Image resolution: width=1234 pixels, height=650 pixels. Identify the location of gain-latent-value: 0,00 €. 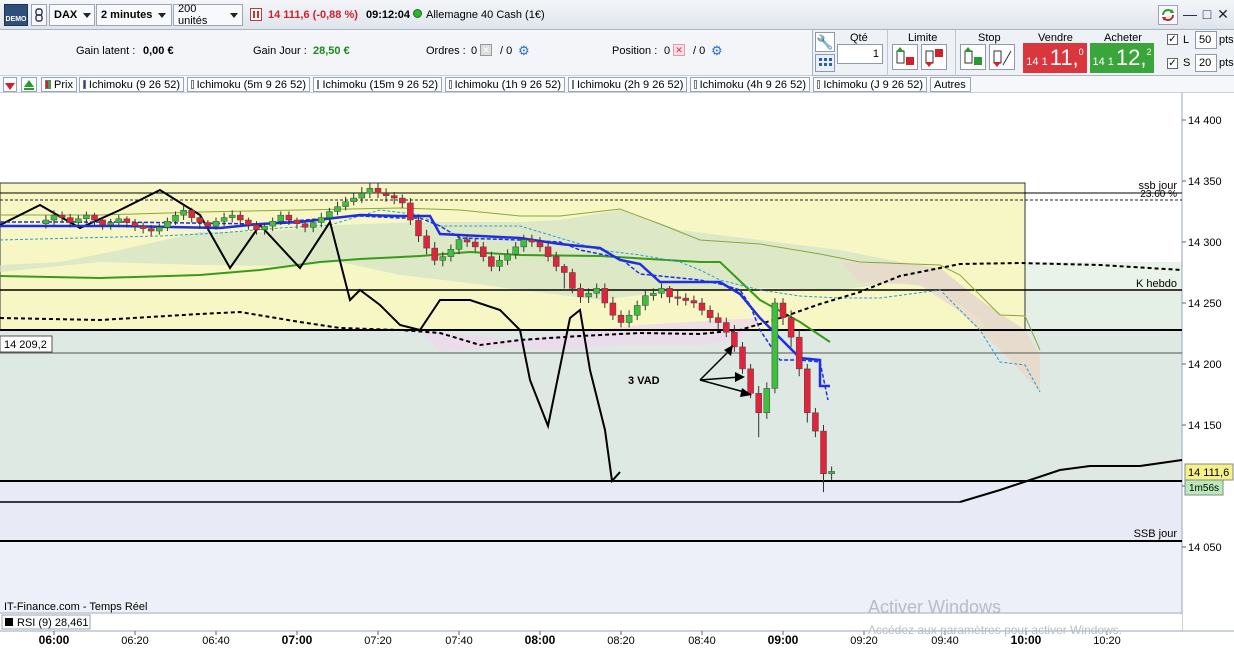
(158, 51).